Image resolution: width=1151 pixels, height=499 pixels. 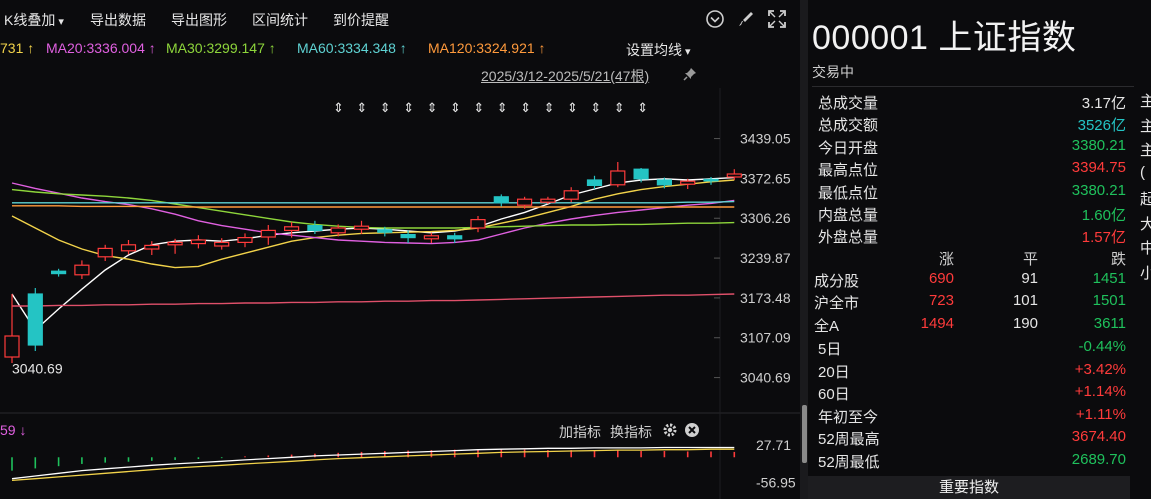 I want to click on price-tick-label: 3439.05, so click(x=765, y=139).